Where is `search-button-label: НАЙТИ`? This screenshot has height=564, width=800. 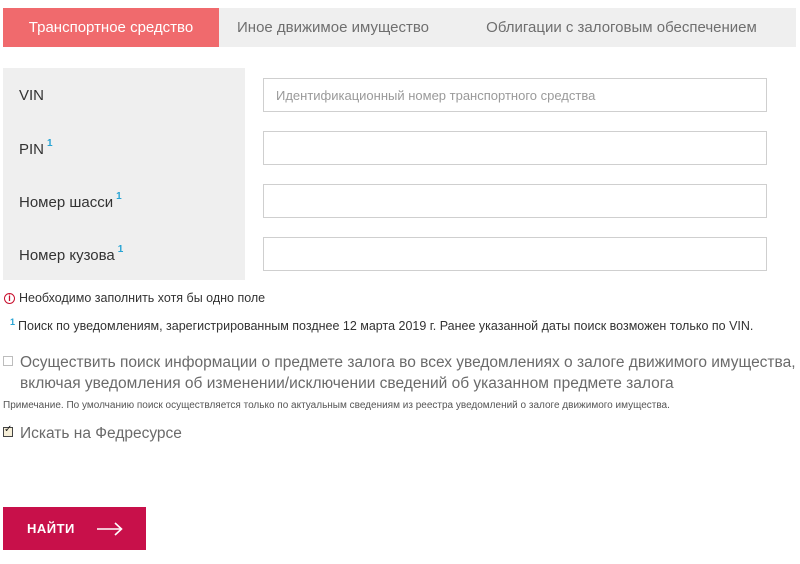 search-button-label: НАЙТИ is located at coordinates (51, 528).